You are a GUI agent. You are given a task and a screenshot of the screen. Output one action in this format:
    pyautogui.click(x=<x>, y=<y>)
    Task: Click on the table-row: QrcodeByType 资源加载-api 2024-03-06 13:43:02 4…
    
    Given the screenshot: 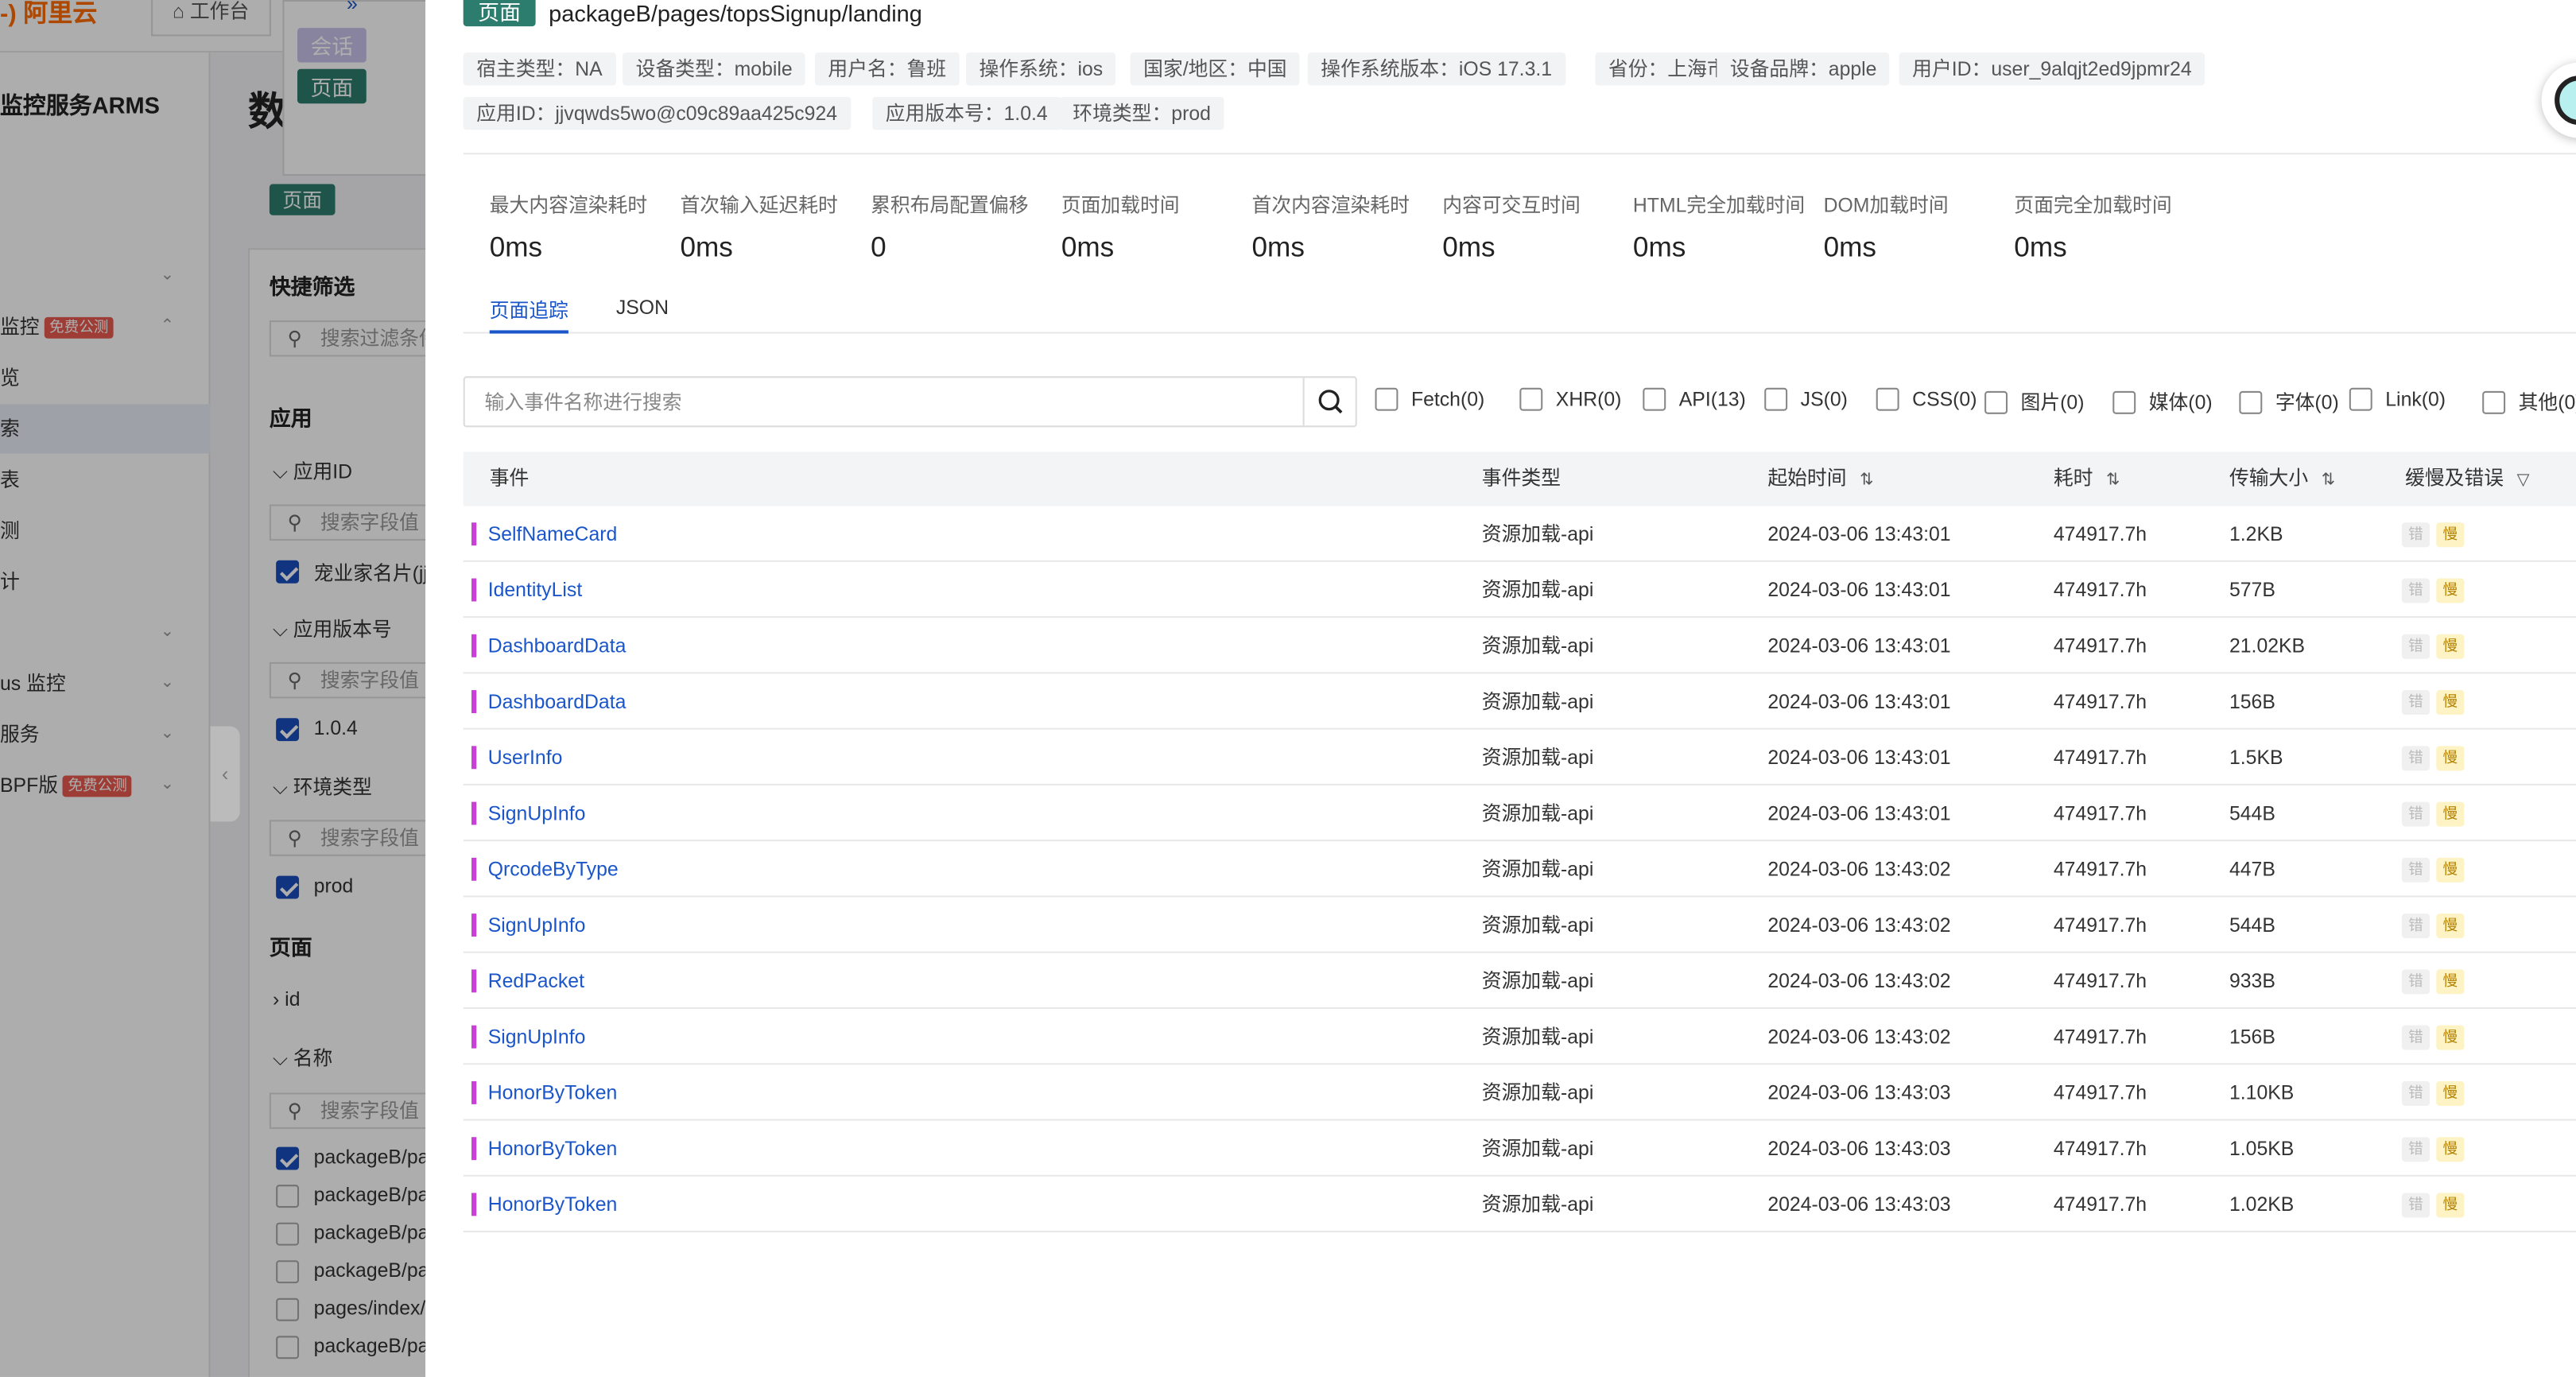 What is the action you would take?
    pyautogui.click(x=1520, y=869)
    